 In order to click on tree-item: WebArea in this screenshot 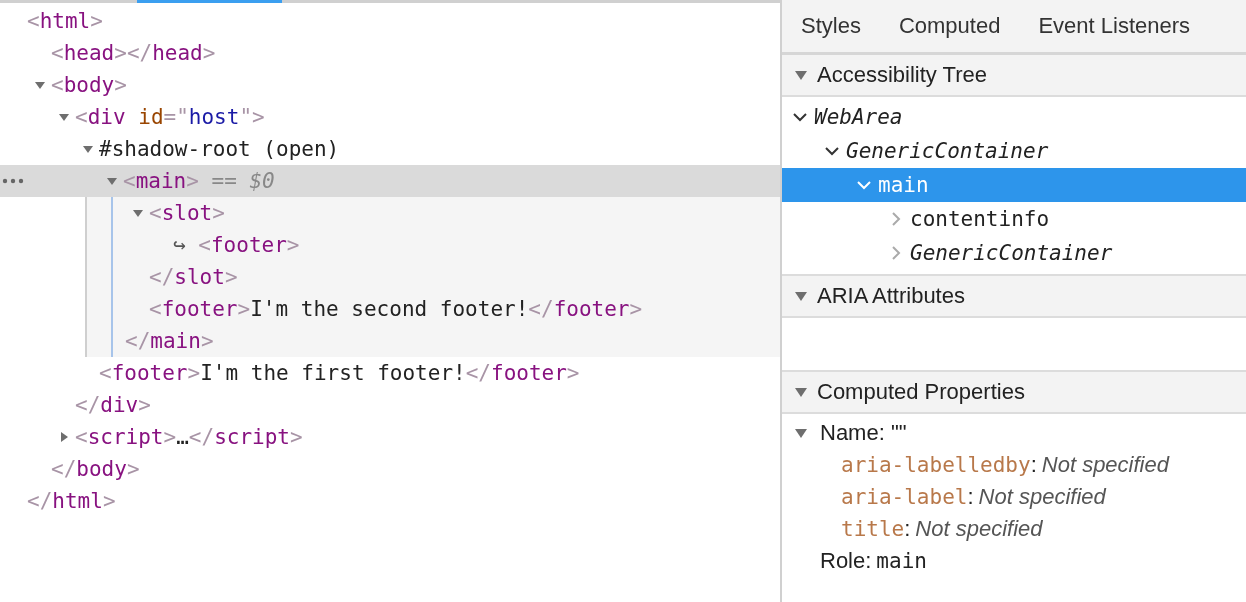, I will do `click(1014, 117)`.